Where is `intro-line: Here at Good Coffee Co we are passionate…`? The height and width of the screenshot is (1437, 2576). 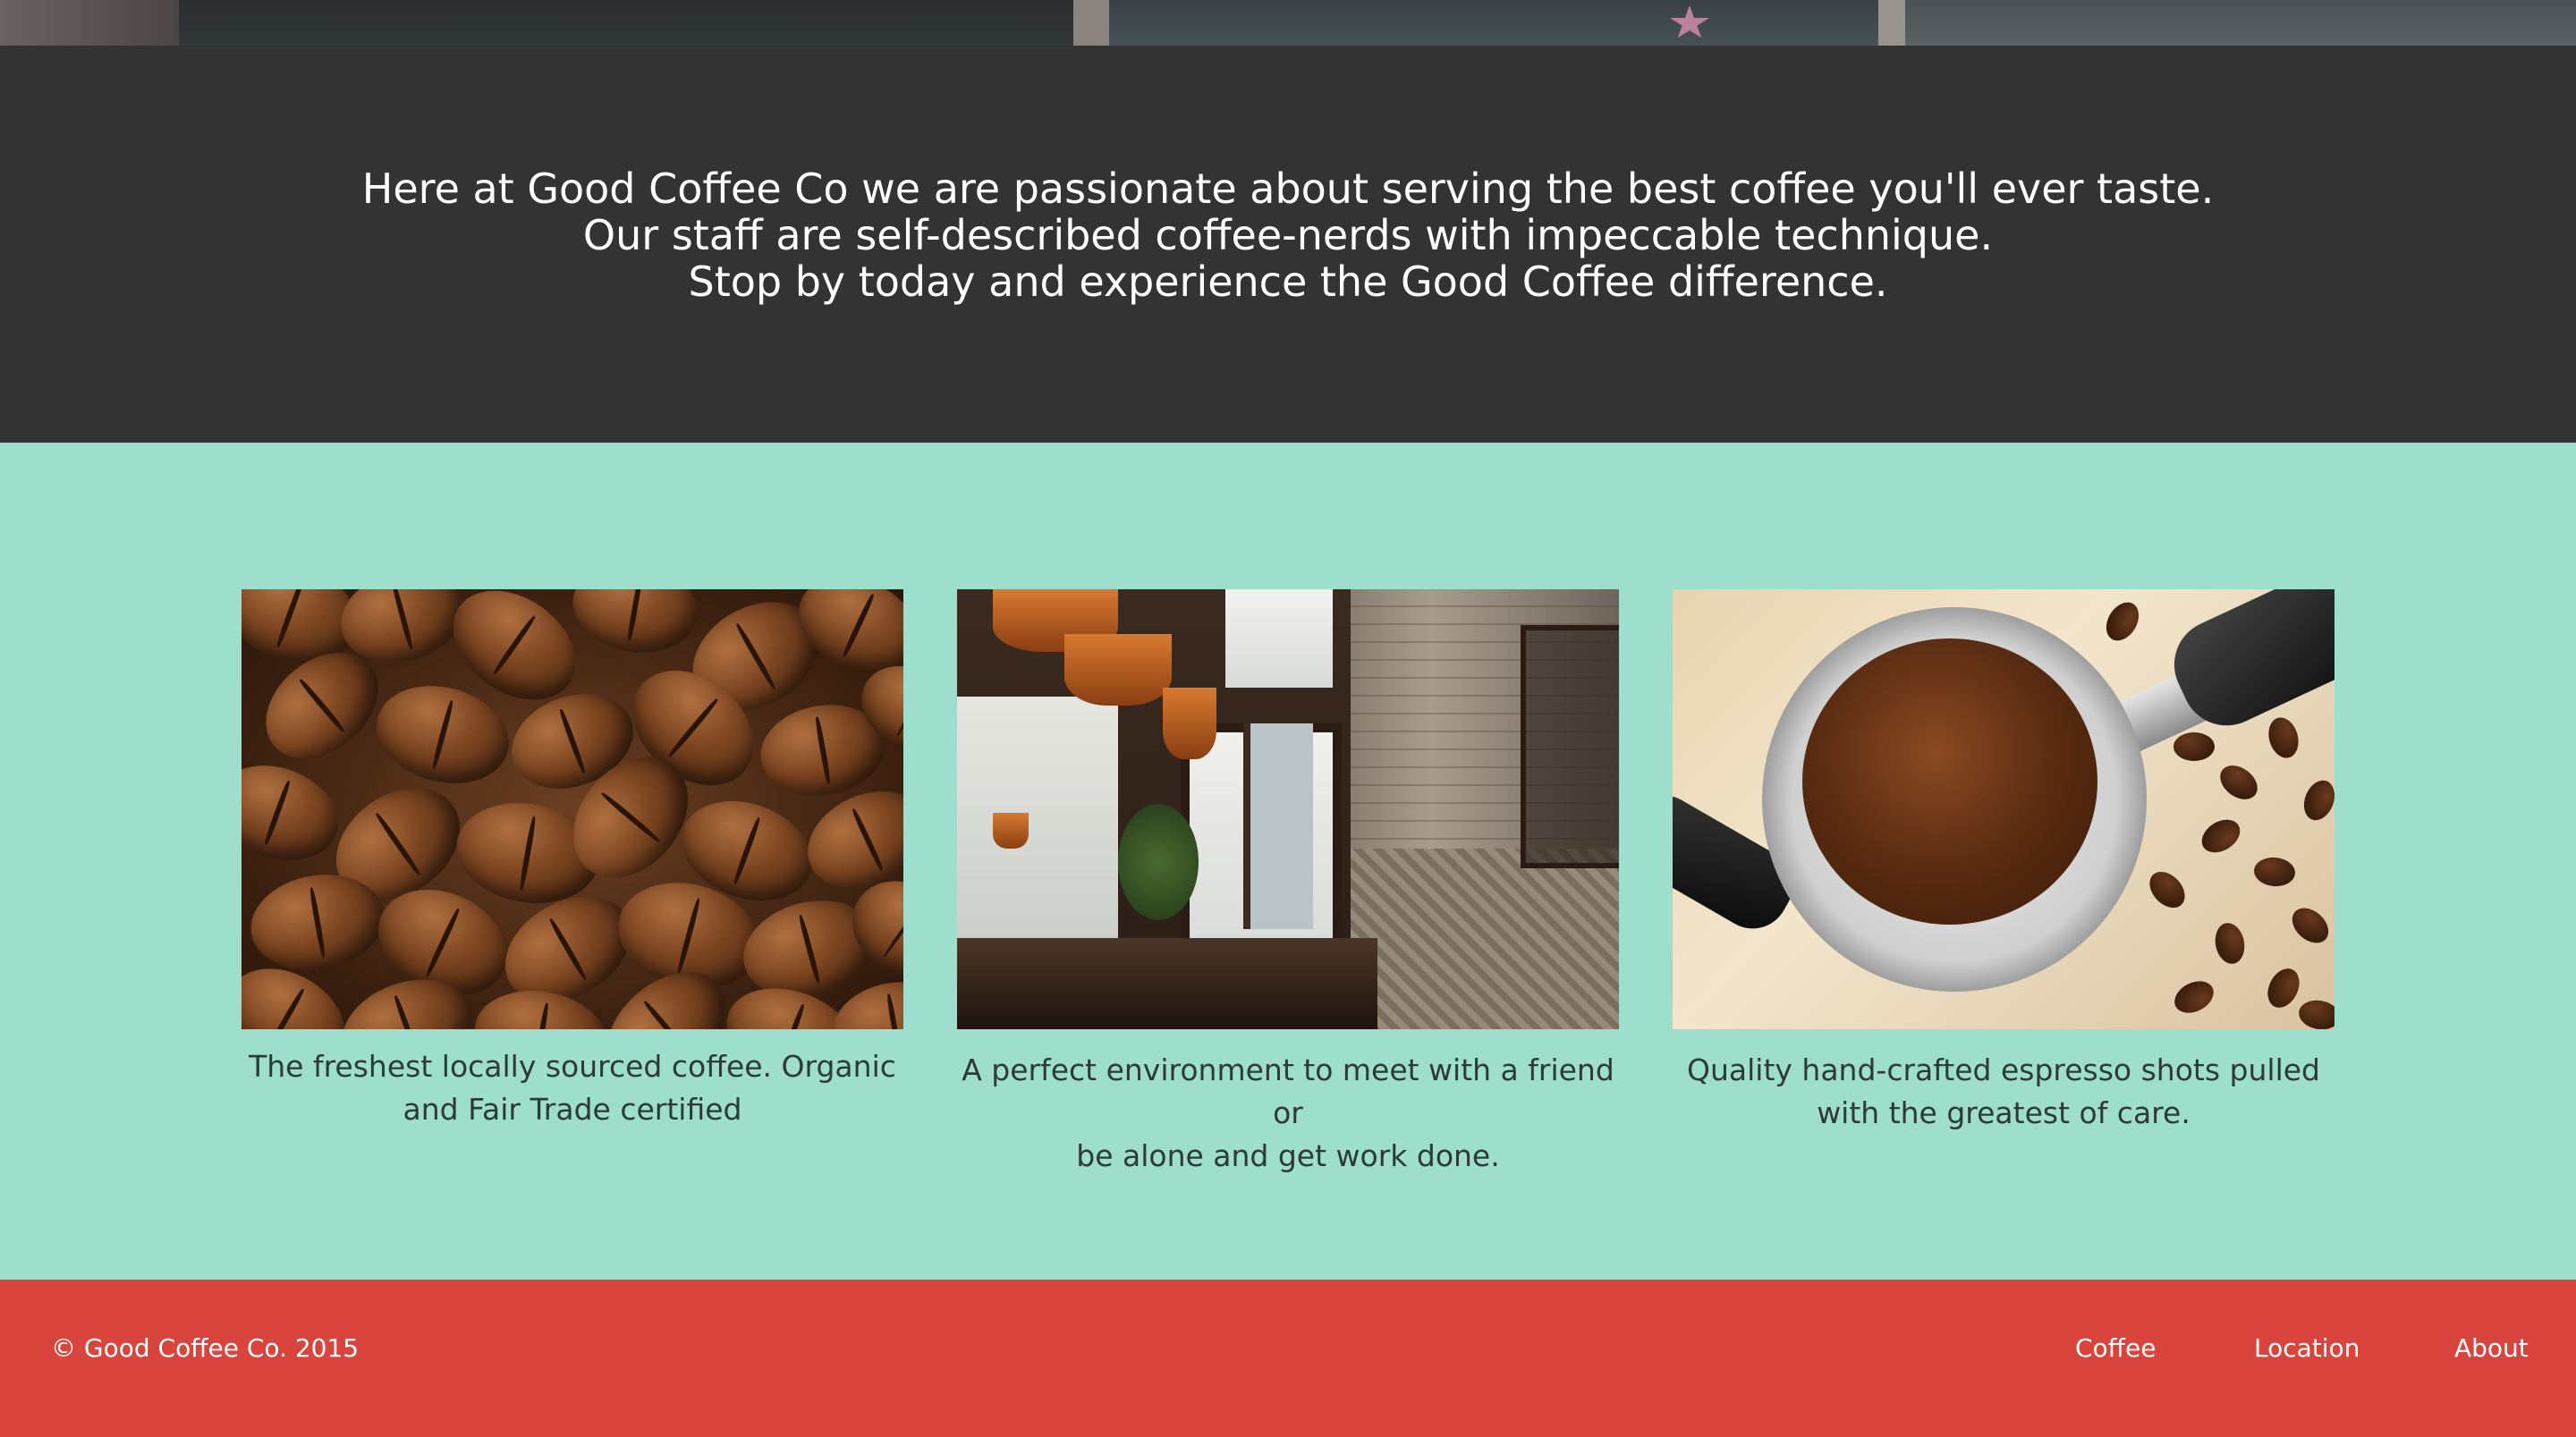
intro-line: Here at Good Coffee Co we are passionate… is located at coordinates (1288, 189).